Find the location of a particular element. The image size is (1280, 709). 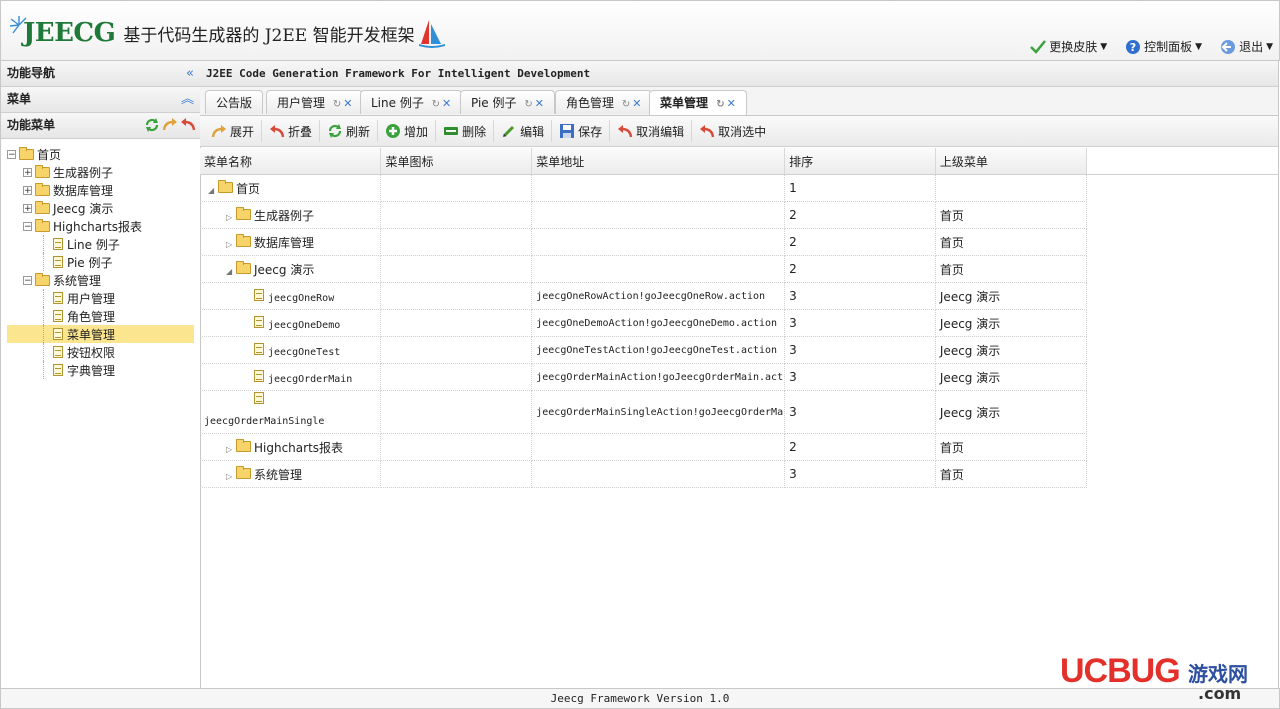

change-skin-link: 更换皮肤 ▼ is located at coordinates (1068, 46).